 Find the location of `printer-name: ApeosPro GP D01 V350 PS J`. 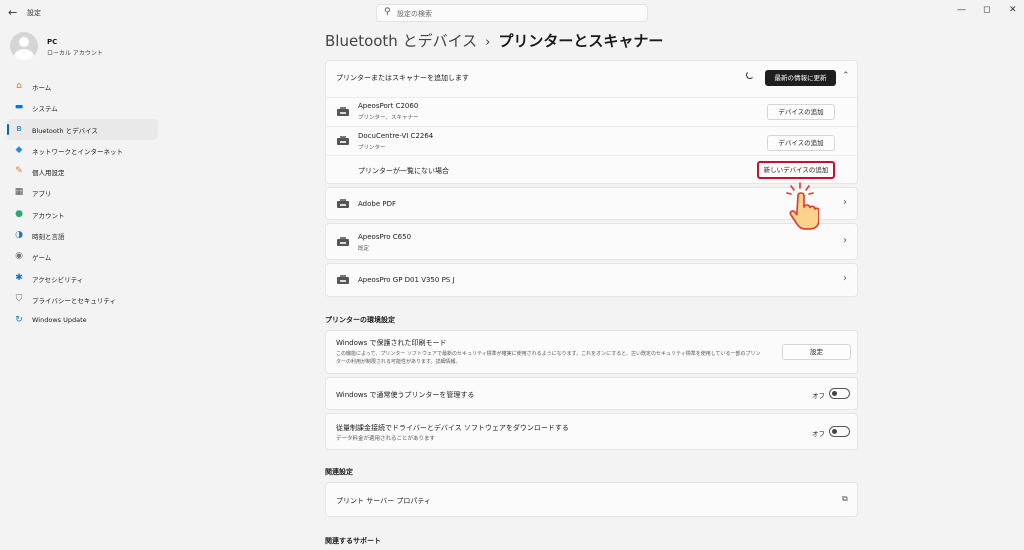

printer-name: ApeosPro GP D01 V350 PS J is located at coordinates (406, 280).